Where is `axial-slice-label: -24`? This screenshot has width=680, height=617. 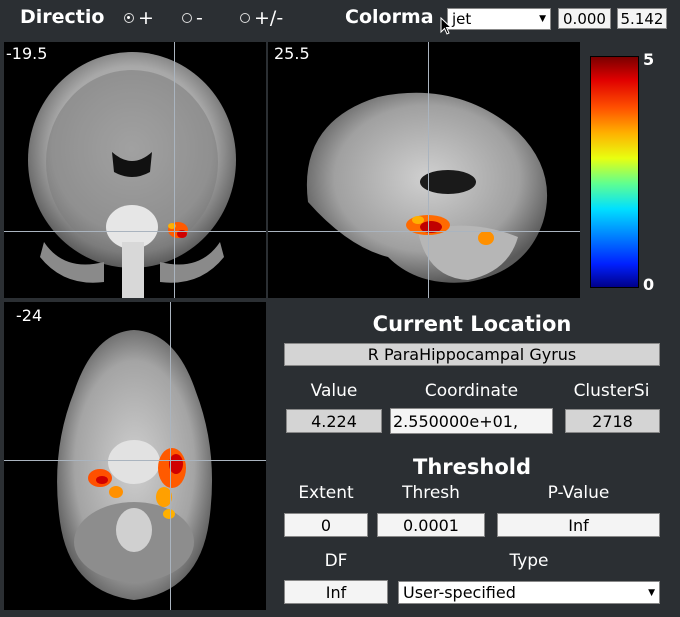
axial-slice-label: -24 is located at coordinates (29, 315).